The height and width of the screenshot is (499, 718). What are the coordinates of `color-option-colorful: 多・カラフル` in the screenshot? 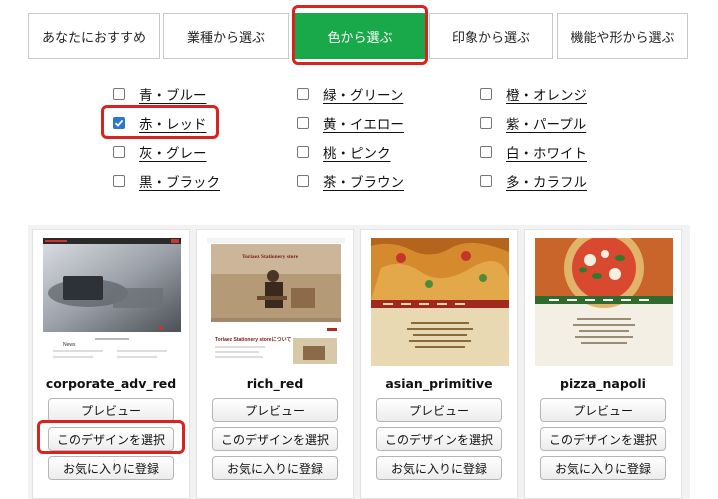 It's located at (533, 181).